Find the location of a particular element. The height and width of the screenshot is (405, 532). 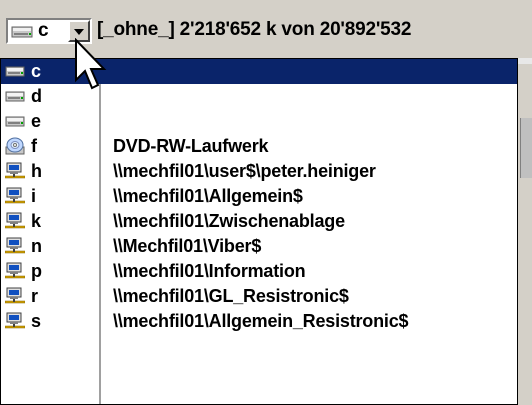

volume-info: [_ohne_] 2'218'652 k von 20'892'532 is located at coordinates (254, 30).